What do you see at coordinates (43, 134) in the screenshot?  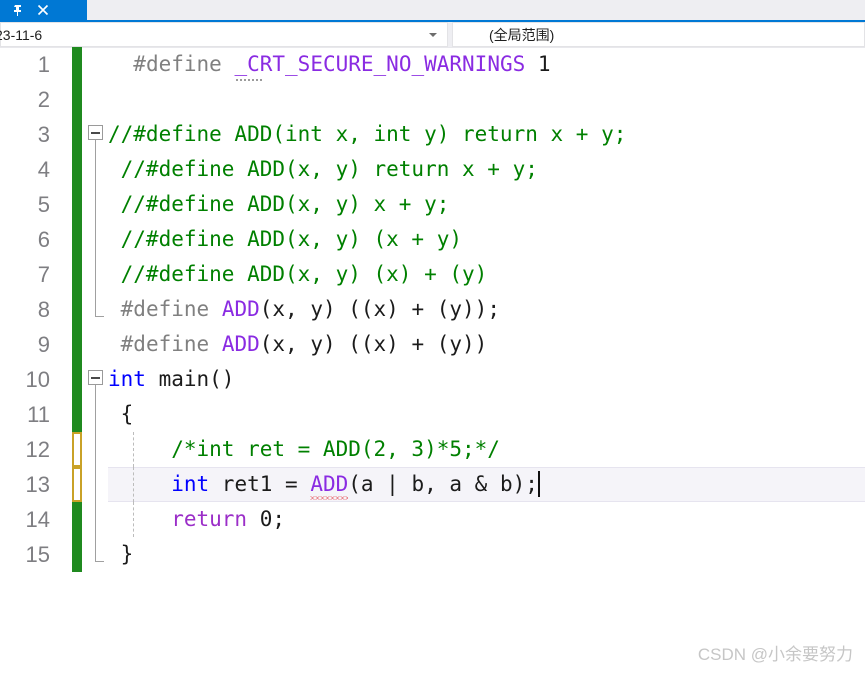 I see `line-number: 3` at bounding box center [43, 134].